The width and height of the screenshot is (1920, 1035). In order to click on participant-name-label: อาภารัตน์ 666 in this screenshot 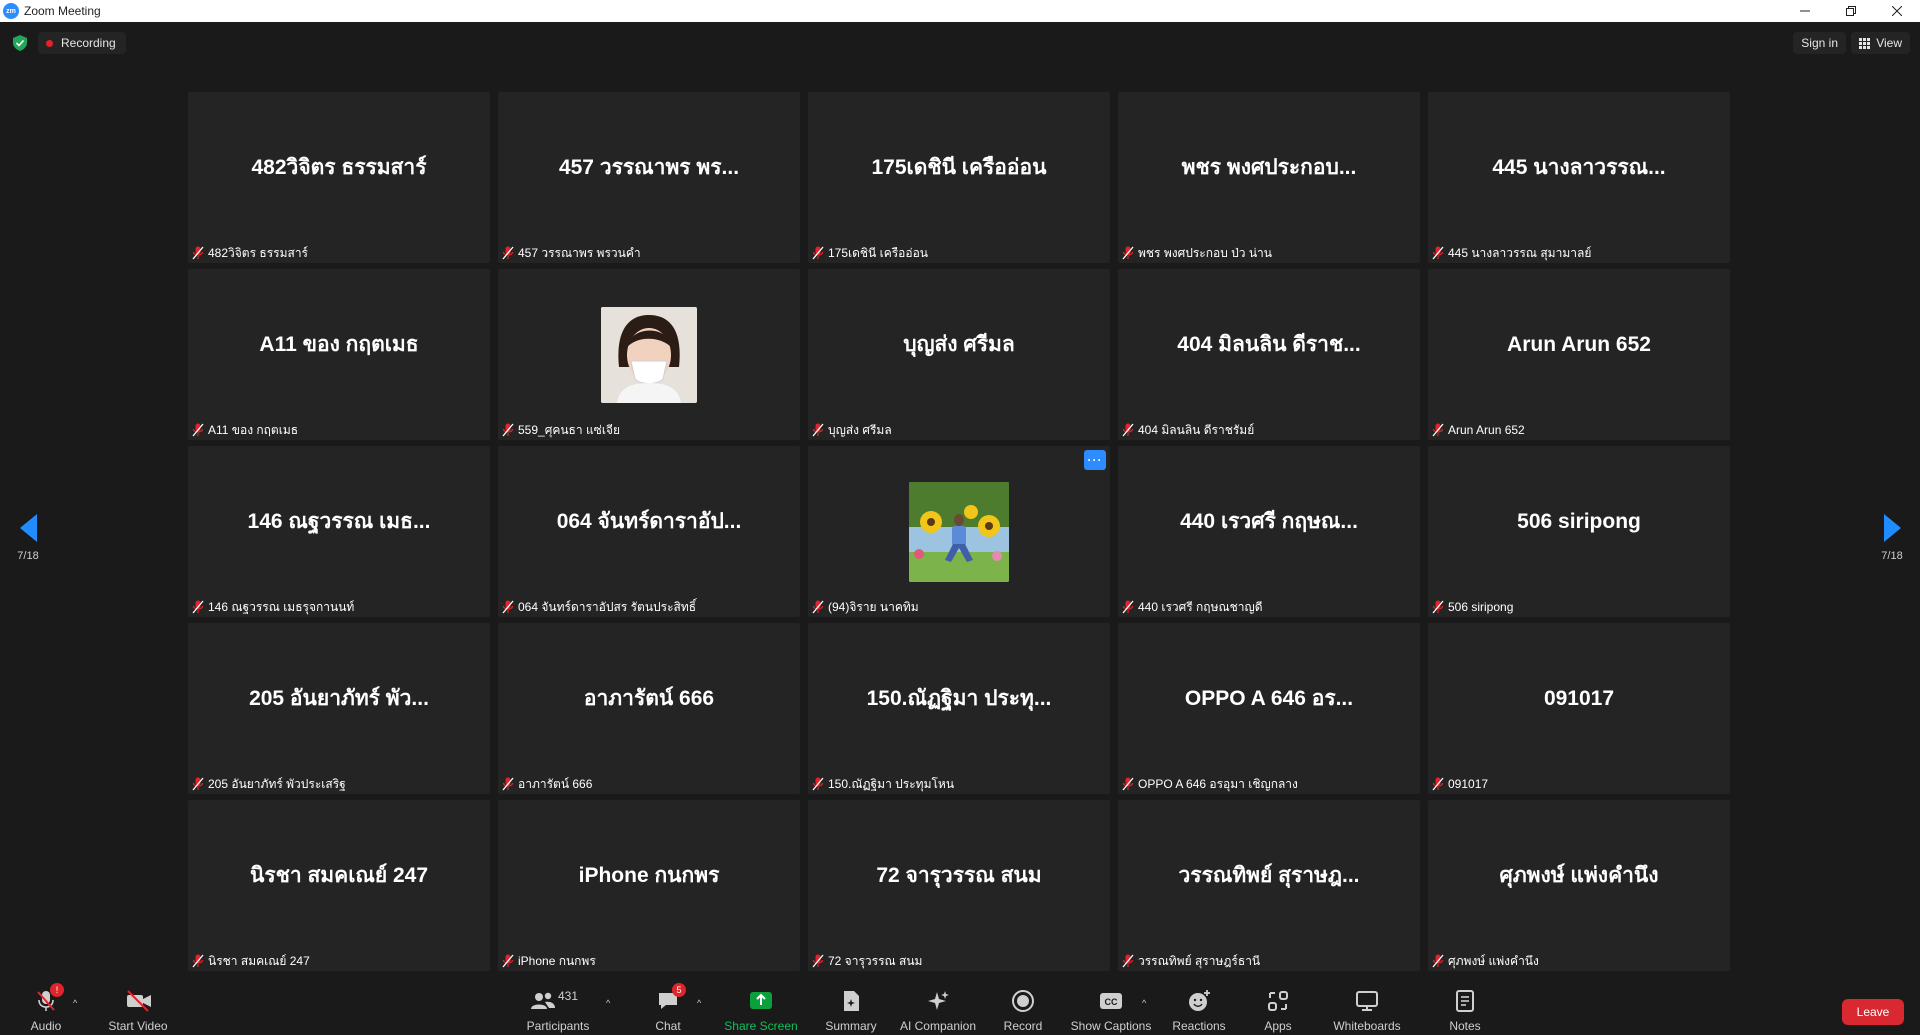, I will do `click(547, 784)`.